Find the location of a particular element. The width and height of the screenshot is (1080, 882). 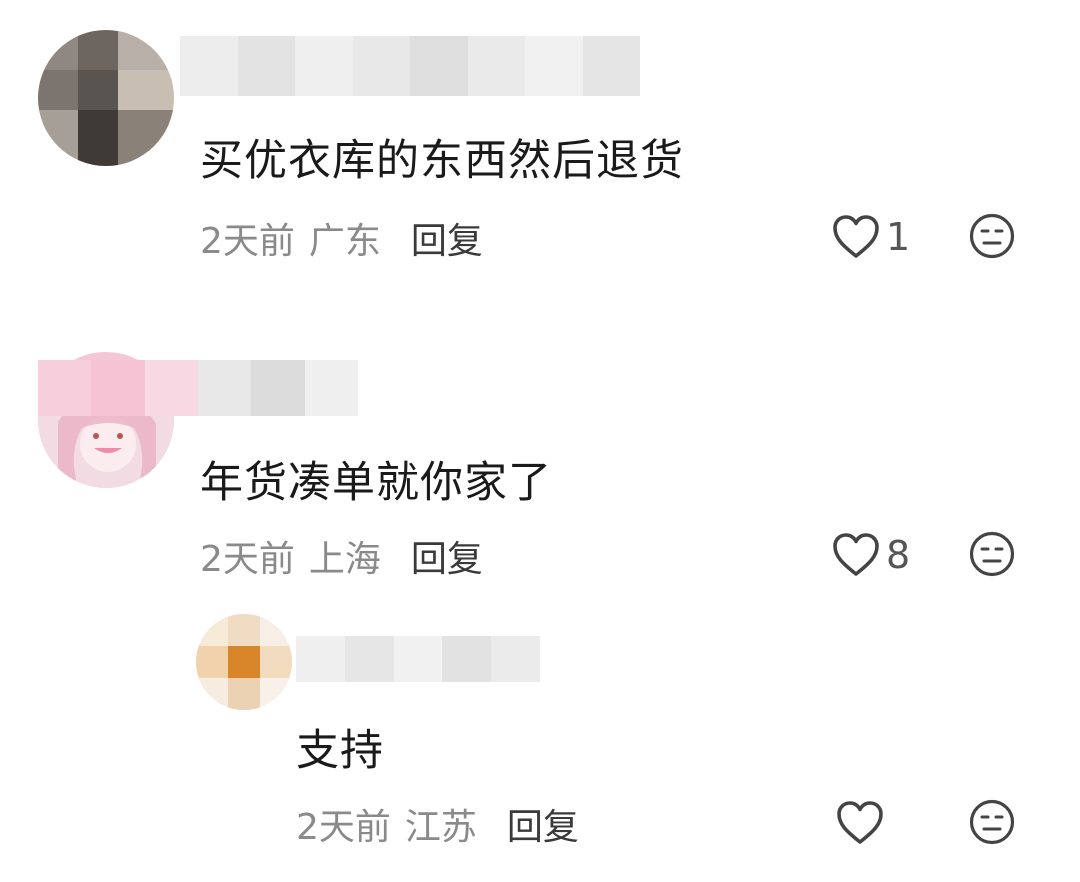

comment-text: 年货凑单就你家了 is located at coordinates (376, 483).